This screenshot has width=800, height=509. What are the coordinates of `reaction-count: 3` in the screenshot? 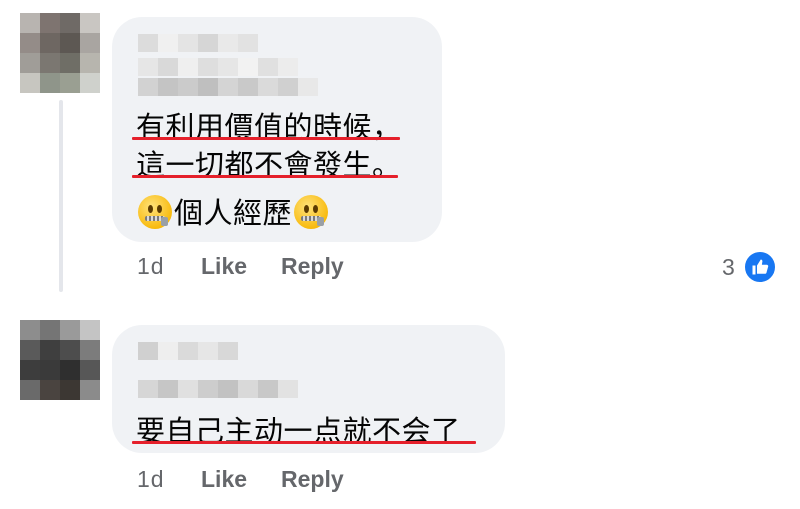 It's located at (728, 266).